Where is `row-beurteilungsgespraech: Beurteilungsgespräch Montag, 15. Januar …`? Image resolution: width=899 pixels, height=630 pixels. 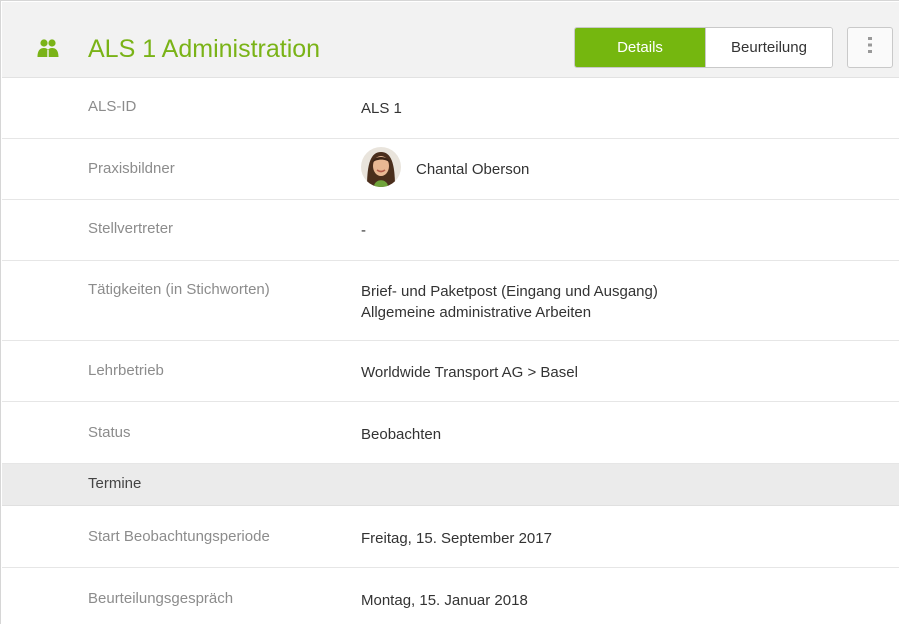 row-beurteilungsgespraech: Beurteilungsgespräch Montag, 15. Januar … is located at coordinates (450, 599).